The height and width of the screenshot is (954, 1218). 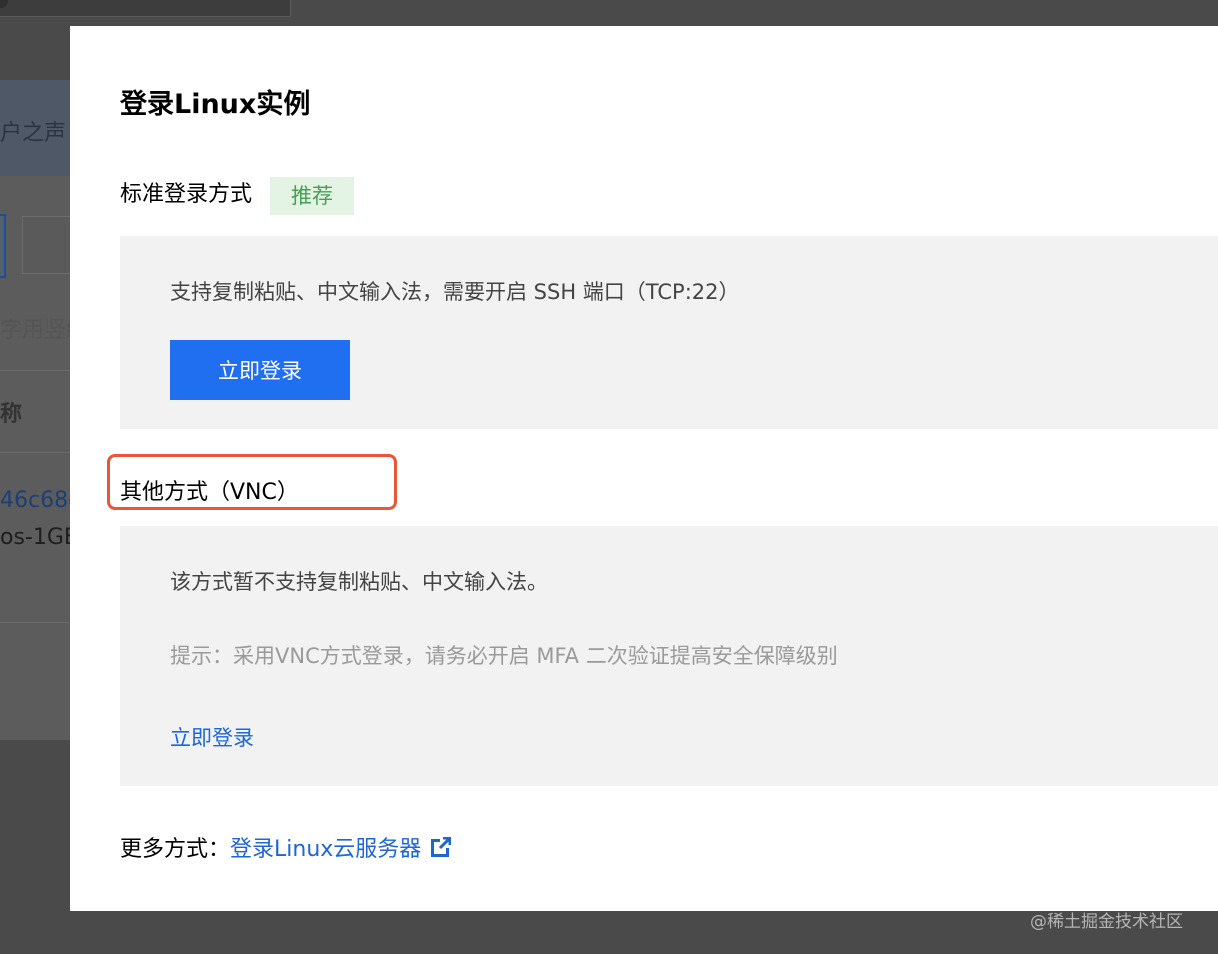 What do you see at coordinates (312, 196) in the screenshot?
I see `recommended-badge: 推荐` at bounding box center [312, 196].